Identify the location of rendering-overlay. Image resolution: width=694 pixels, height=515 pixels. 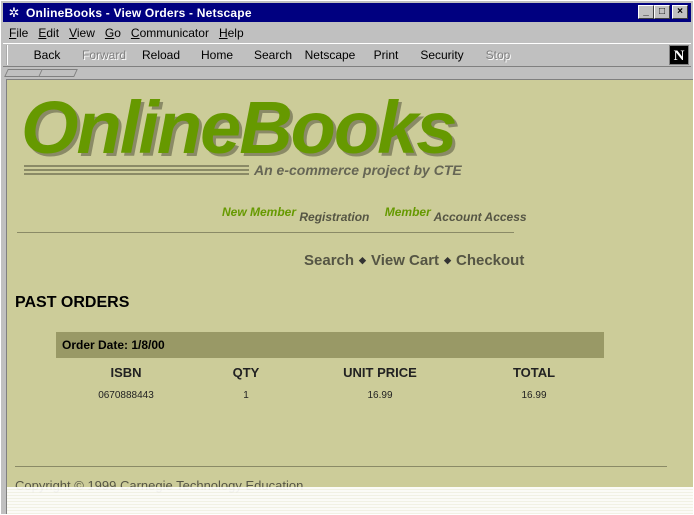
(350, 500).